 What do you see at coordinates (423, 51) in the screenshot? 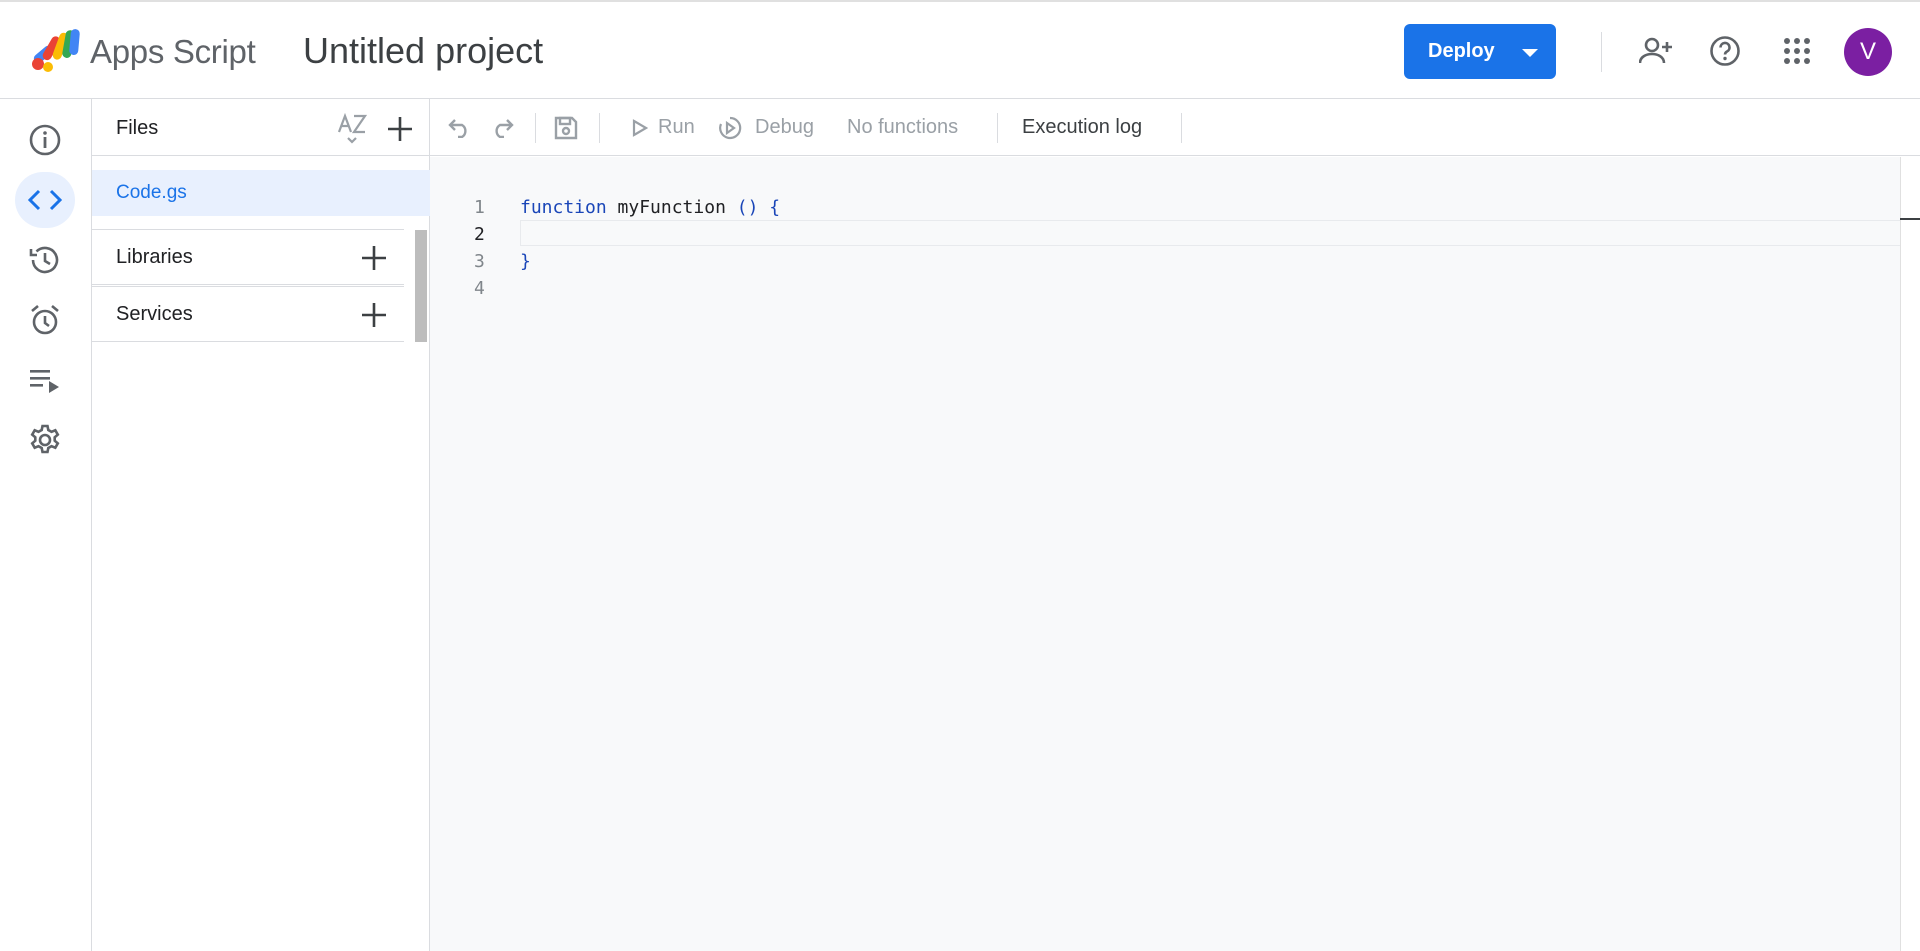
I see `project-title: Untitled project` at bounding box center [423, 51].